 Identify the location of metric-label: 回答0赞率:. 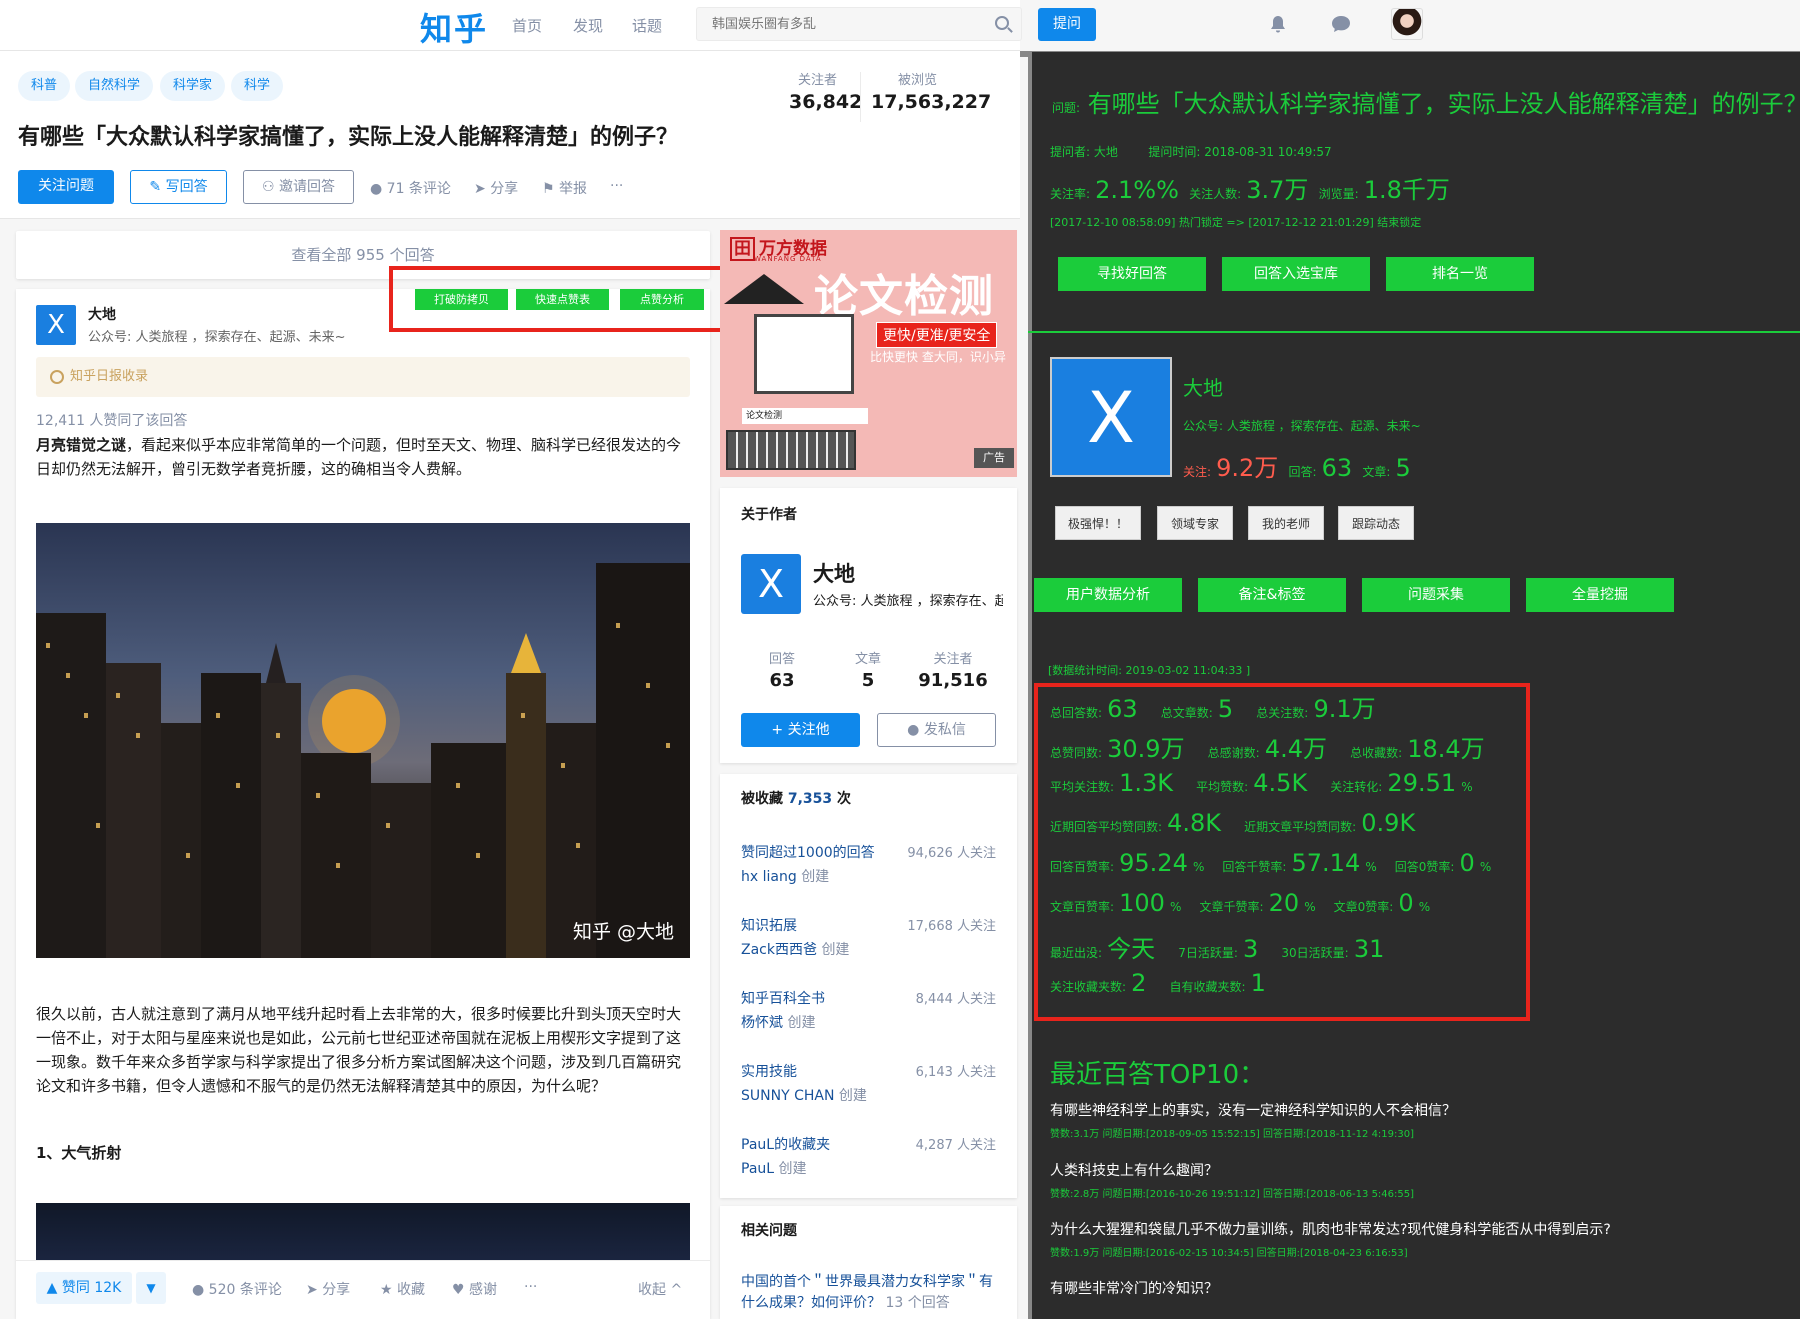
(1424, 867).